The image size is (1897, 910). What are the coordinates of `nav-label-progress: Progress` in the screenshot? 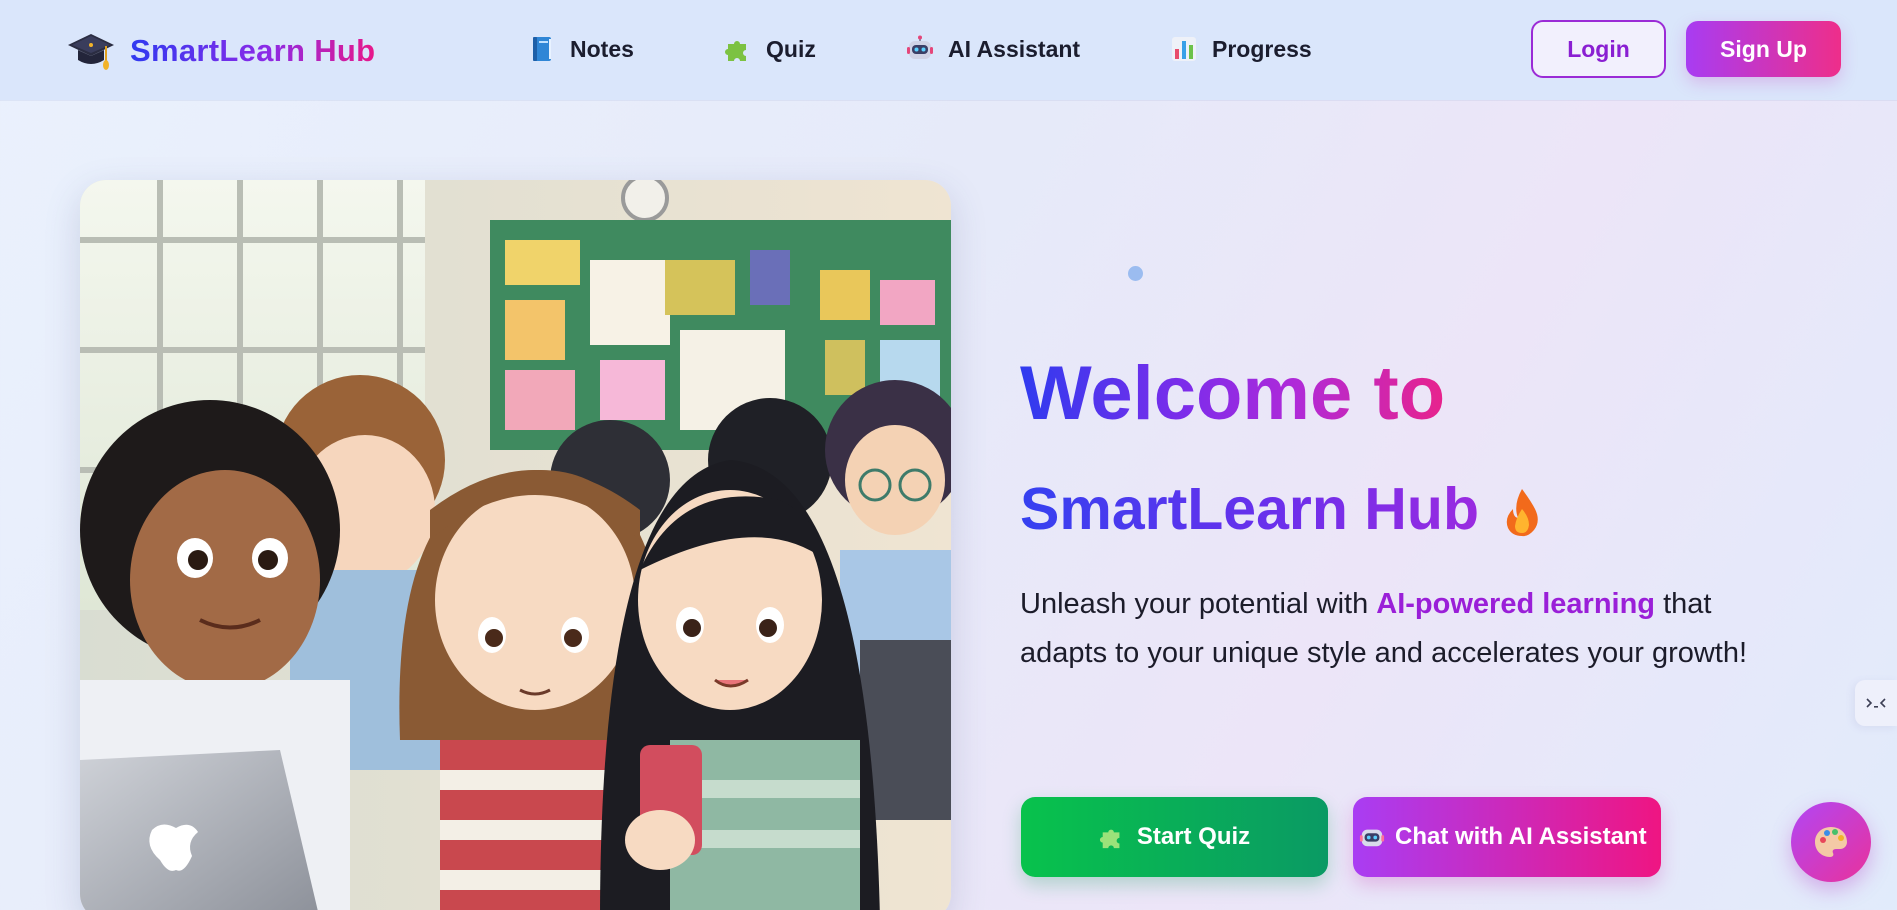 It's located at (1262, 48).